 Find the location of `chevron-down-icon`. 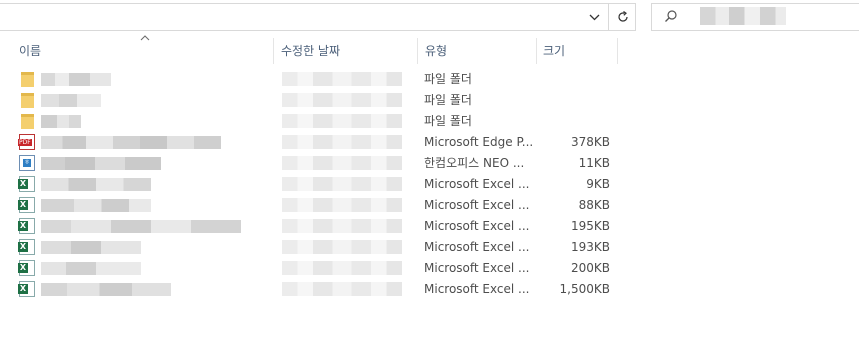

chevron-down-icon is located at coordinates (594, 17).